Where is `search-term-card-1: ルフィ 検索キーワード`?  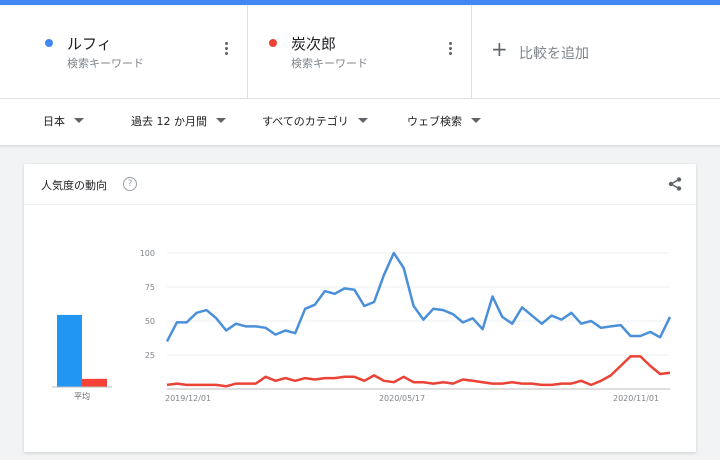 search-term-card-1: ルフィ 検索キーワード is located at coordinates (124, 51).